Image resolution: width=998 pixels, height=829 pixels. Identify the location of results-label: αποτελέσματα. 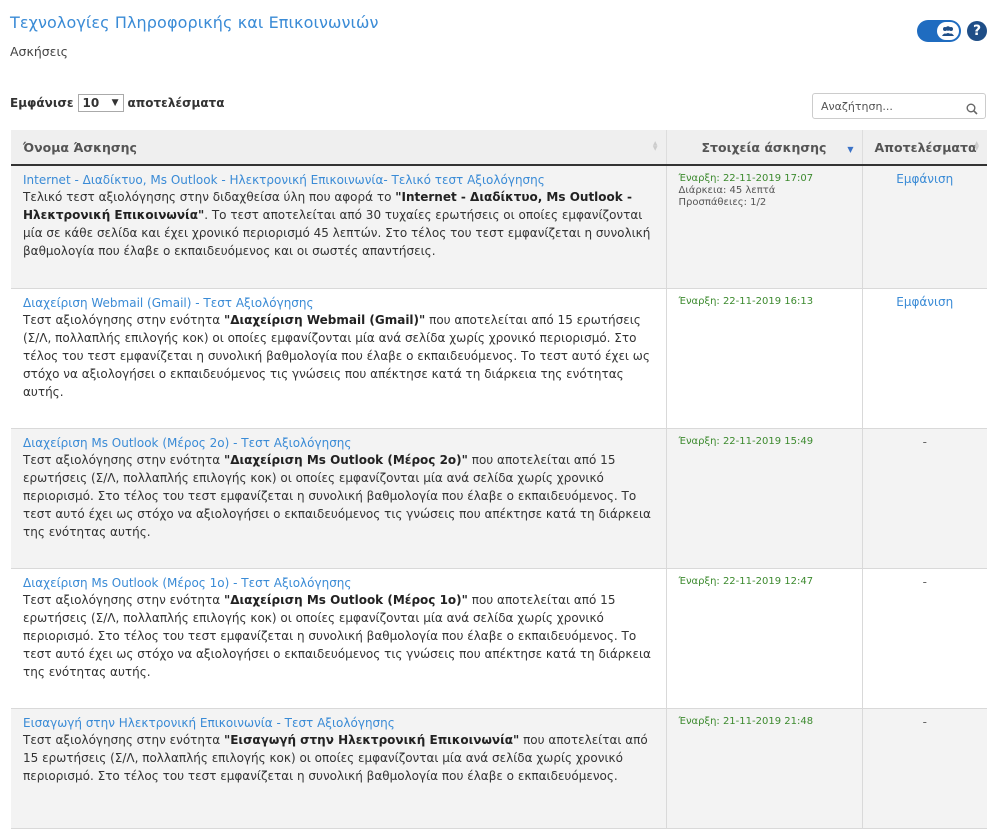
(176, 103).